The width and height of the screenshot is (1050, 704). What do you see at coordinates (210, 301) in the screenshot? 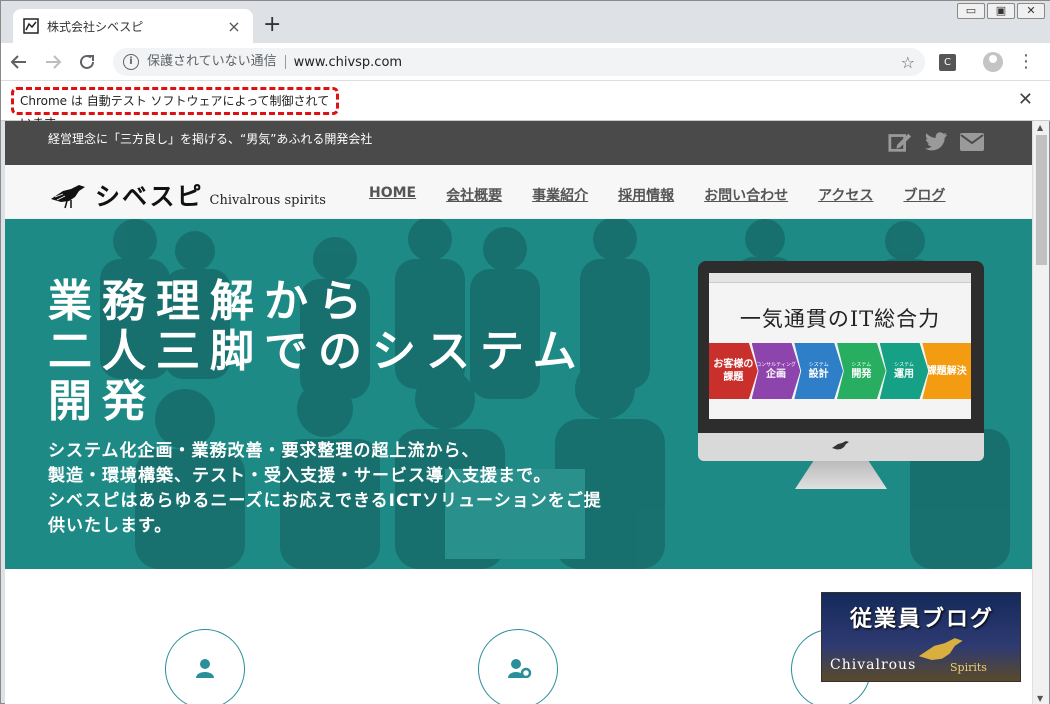
I see `headline-line-1: 業務理解から` at bounding box center [210, 301].